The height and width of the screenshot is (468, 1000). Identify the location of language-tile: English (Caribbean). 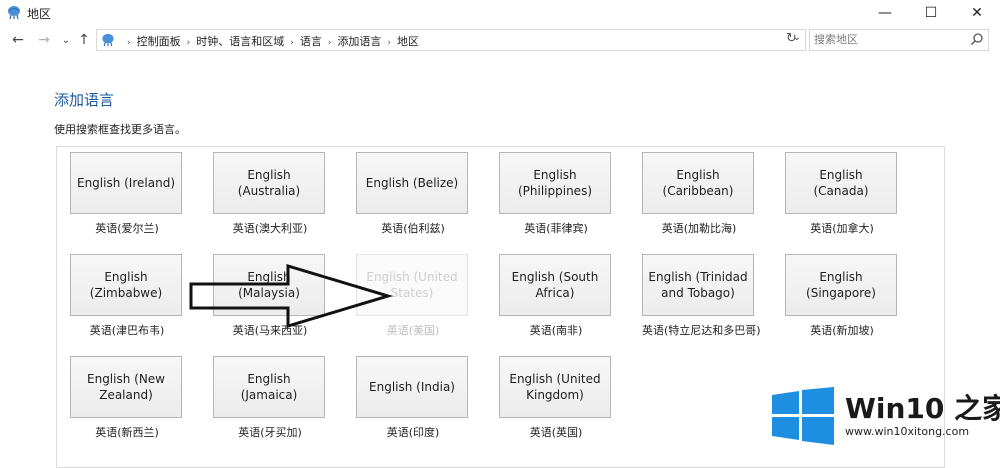
(698, 183).